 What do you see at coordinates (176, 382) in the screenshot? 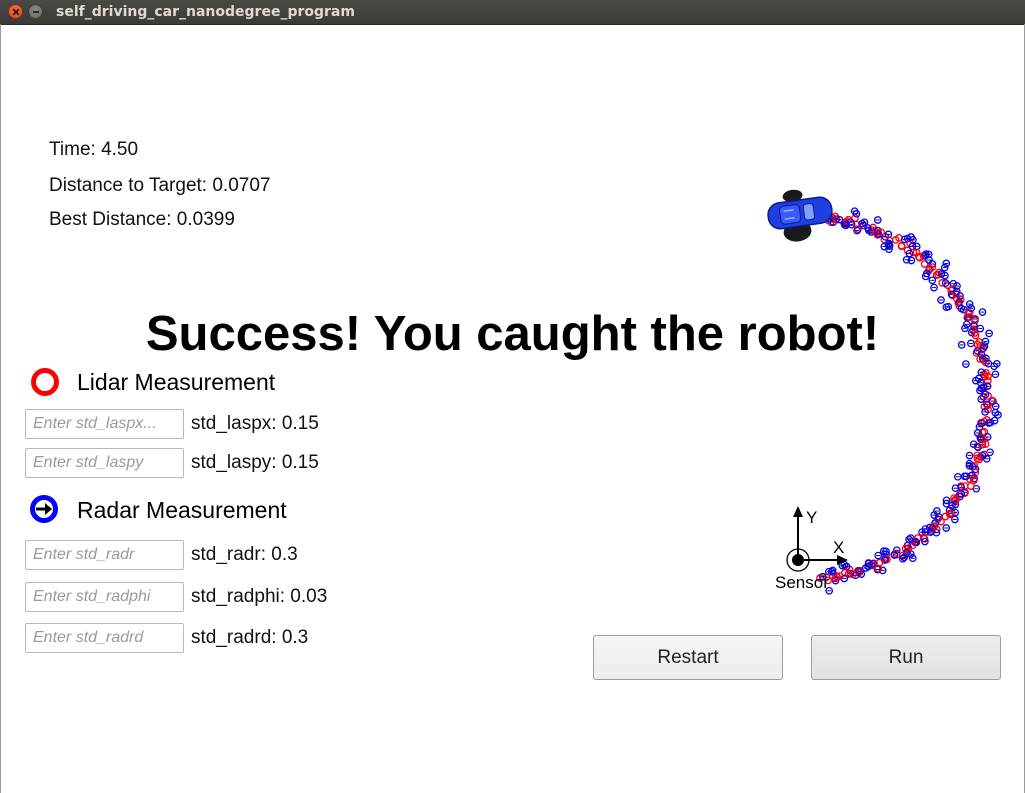
I see `lidar-legend-label: Lidar Measurement` at bounding box center [176, 382].